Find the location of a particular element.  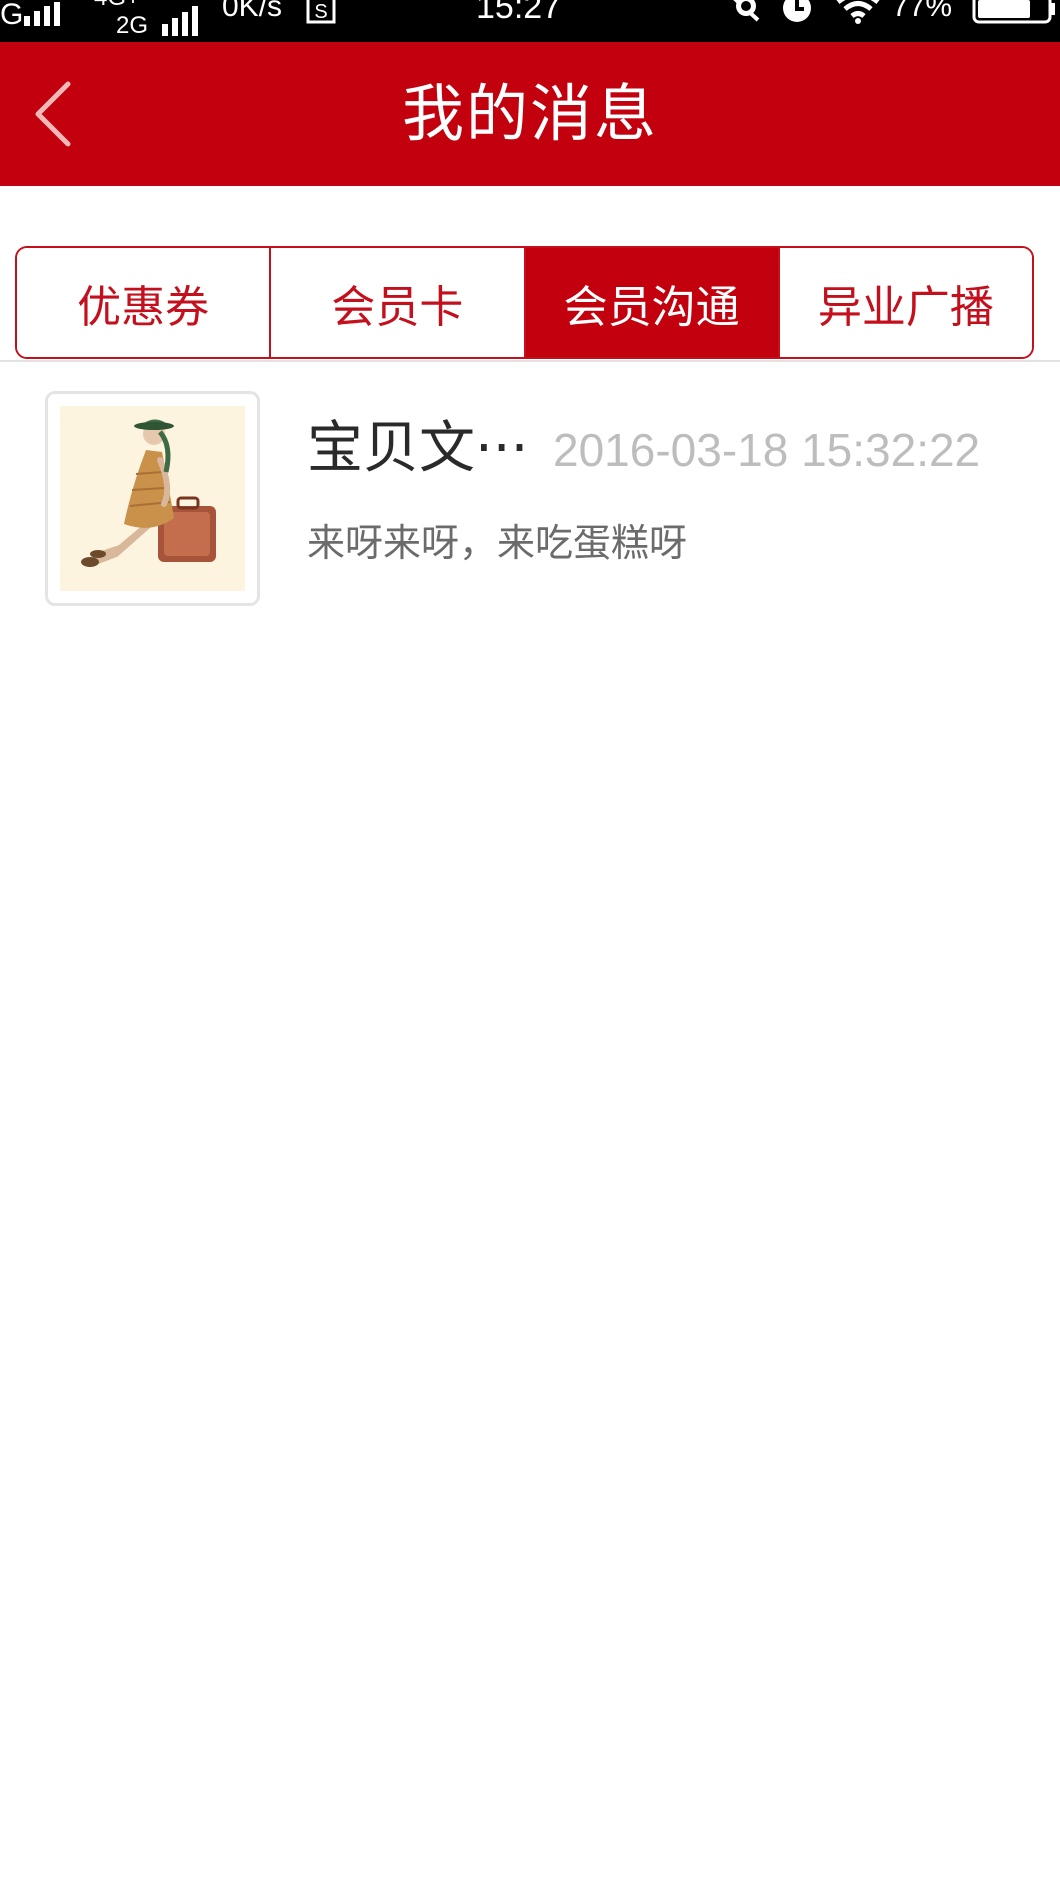

tab-coupons: 优惠券 is located at coordinates (144, 302).